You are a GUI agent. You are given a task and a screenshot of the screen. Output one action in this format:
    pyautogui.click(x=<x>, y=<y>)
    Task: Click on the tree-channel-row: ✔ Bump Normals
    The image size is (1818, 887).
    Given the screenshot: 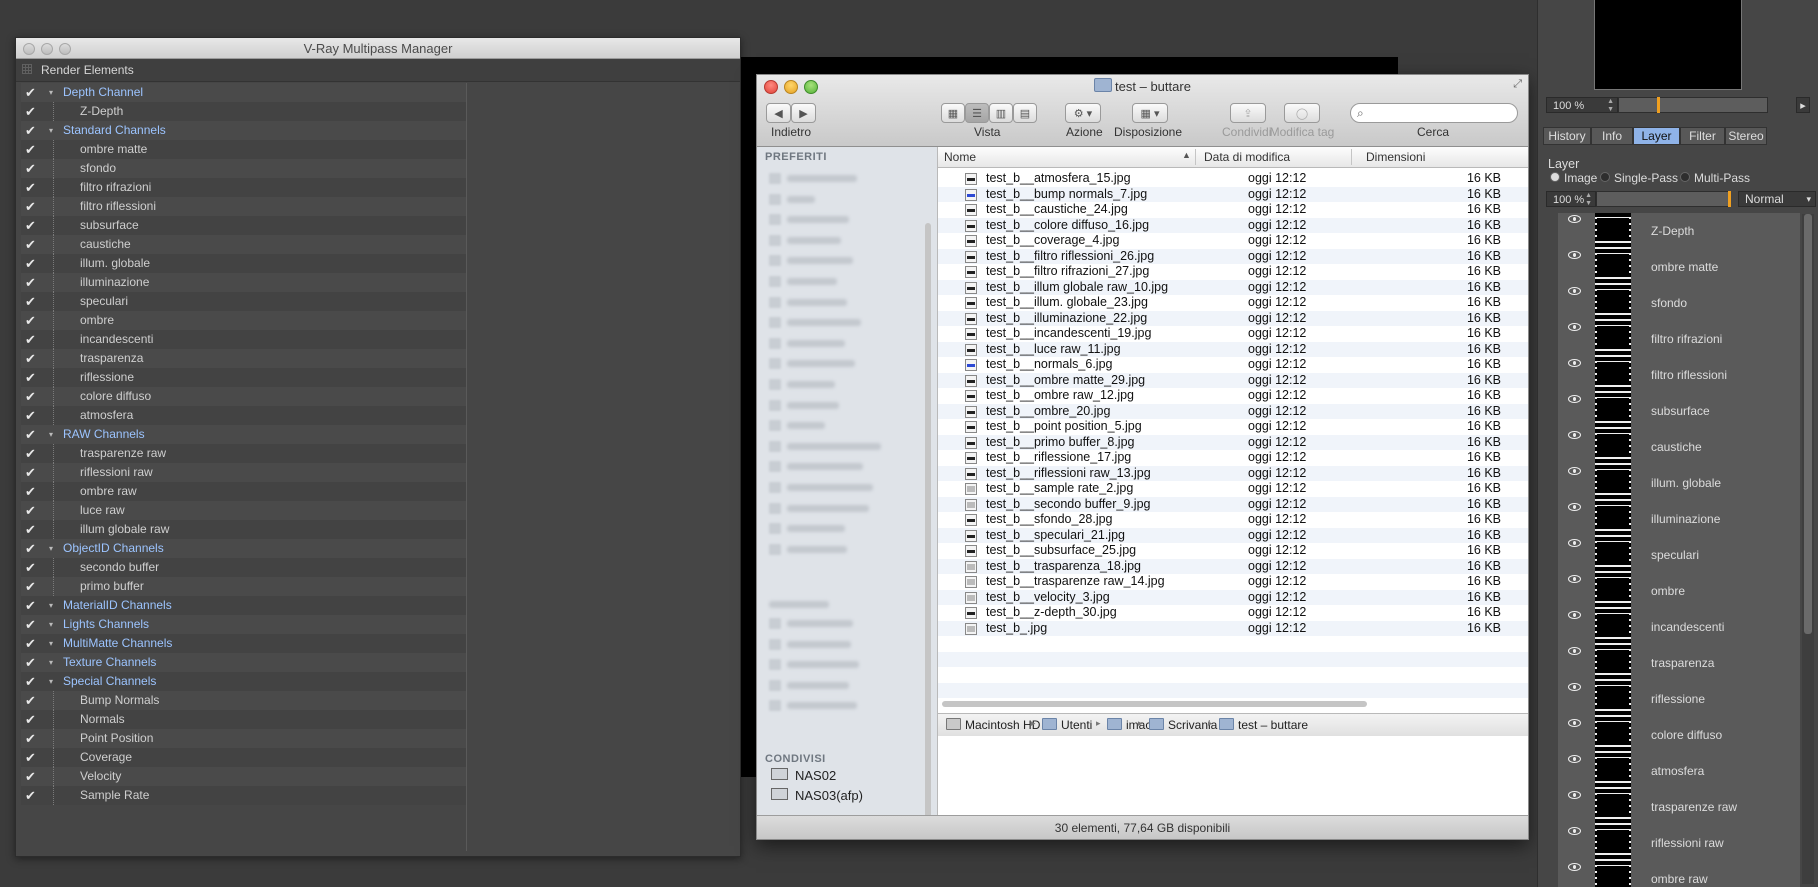 What is the action you would take?
    pyautogui.click(x=243, y=700)
    